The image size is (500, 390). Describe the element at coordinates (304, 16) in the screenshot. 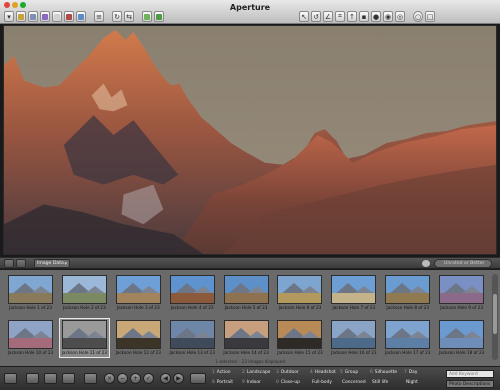

I see `pointer-icon: ↖` at that location.